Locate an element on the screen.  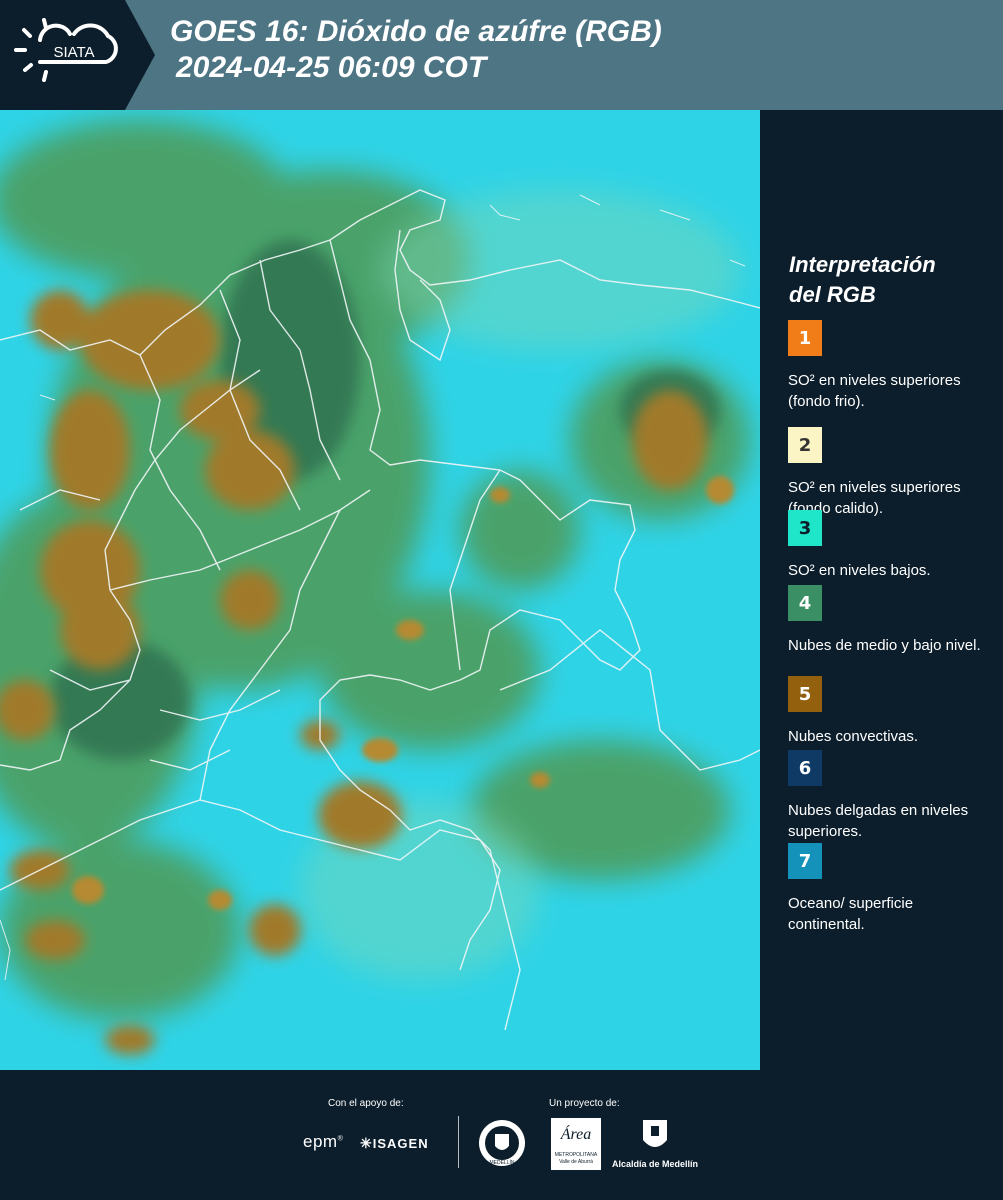
medellin-seal-logo: MEDELLÍN is located at coordinates (502, 1145).